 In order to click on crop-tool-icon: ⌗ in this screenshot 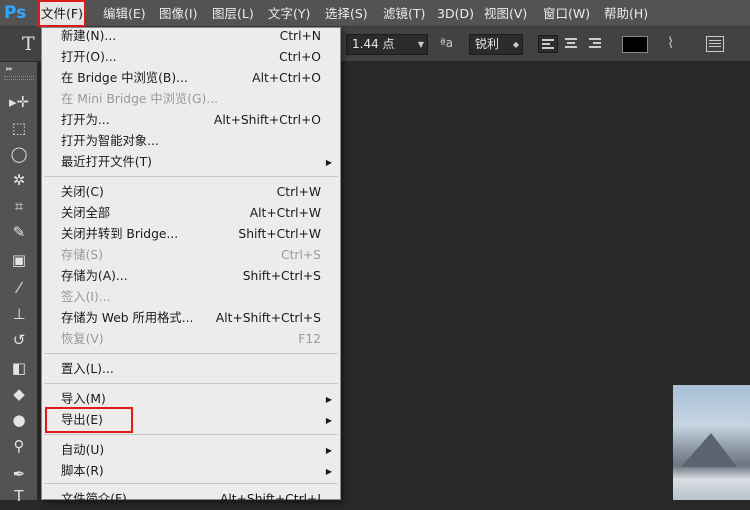, I will do `click(19, 206)`.